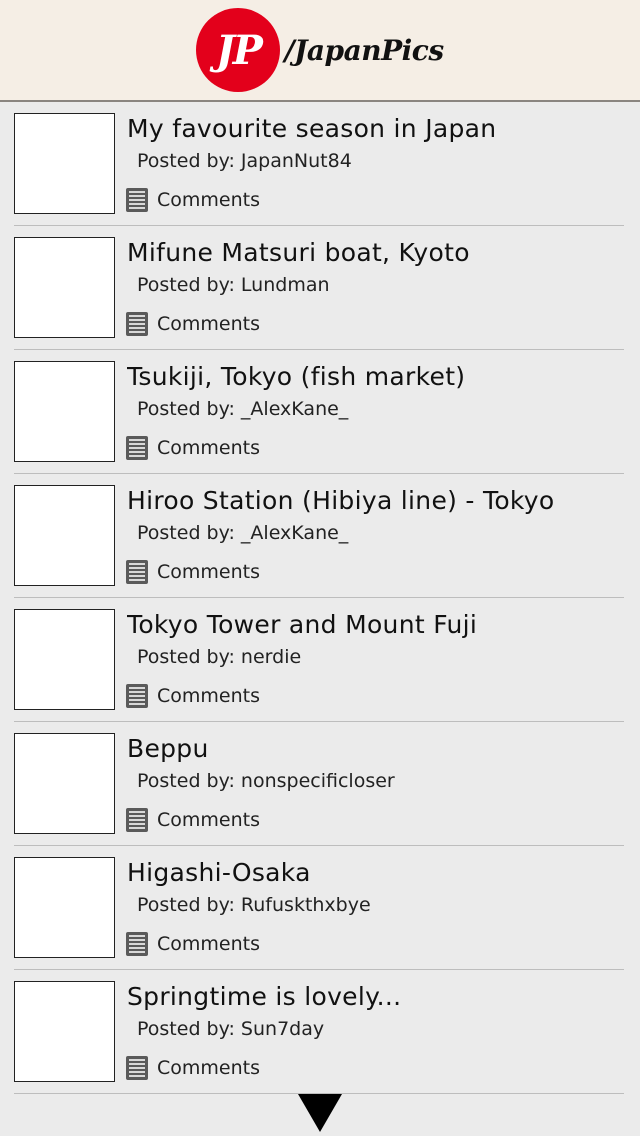 This screenshot has width=640, height=1136. I want to click on post-title: Hiroo Station (Hibiya line) - Tokyo, so click(377, 500).